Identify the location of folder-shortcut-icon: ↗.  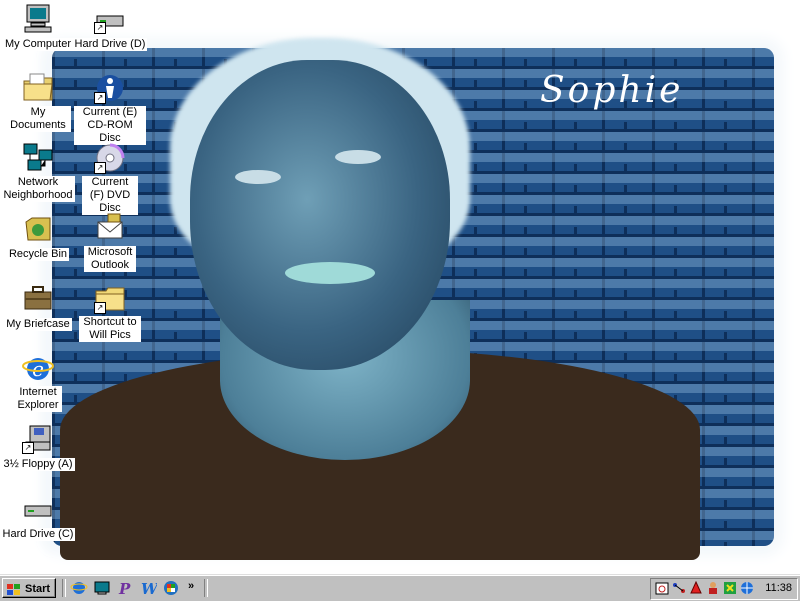
(110, 298).